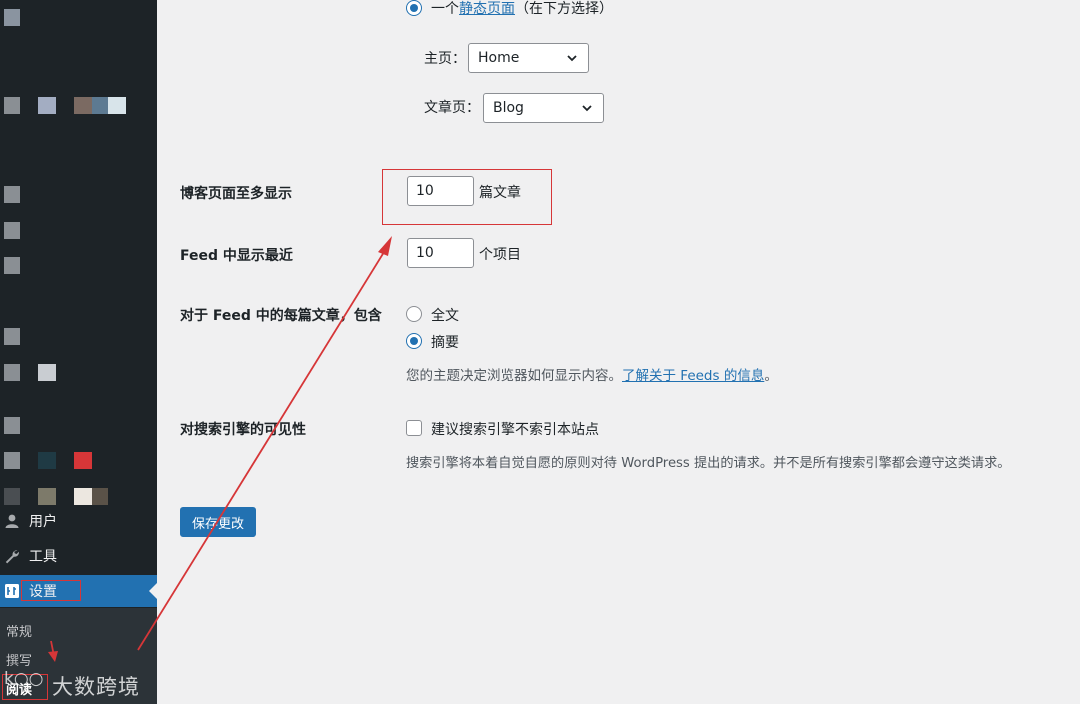  What do you see at coordinates (564, 9) in the screenshot?
I see `static-page-suffix: （在下方选择）` at bounding box center [564, 9].